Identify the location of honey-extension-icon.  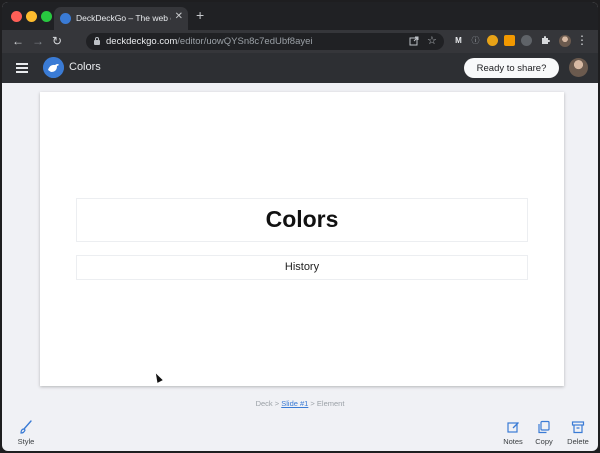
(492, 40).